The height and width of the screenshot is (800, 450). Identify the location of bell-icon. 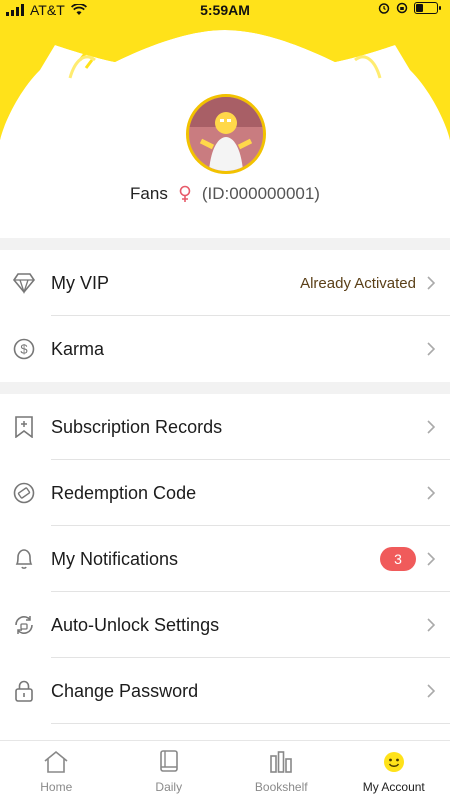
(24, 559).